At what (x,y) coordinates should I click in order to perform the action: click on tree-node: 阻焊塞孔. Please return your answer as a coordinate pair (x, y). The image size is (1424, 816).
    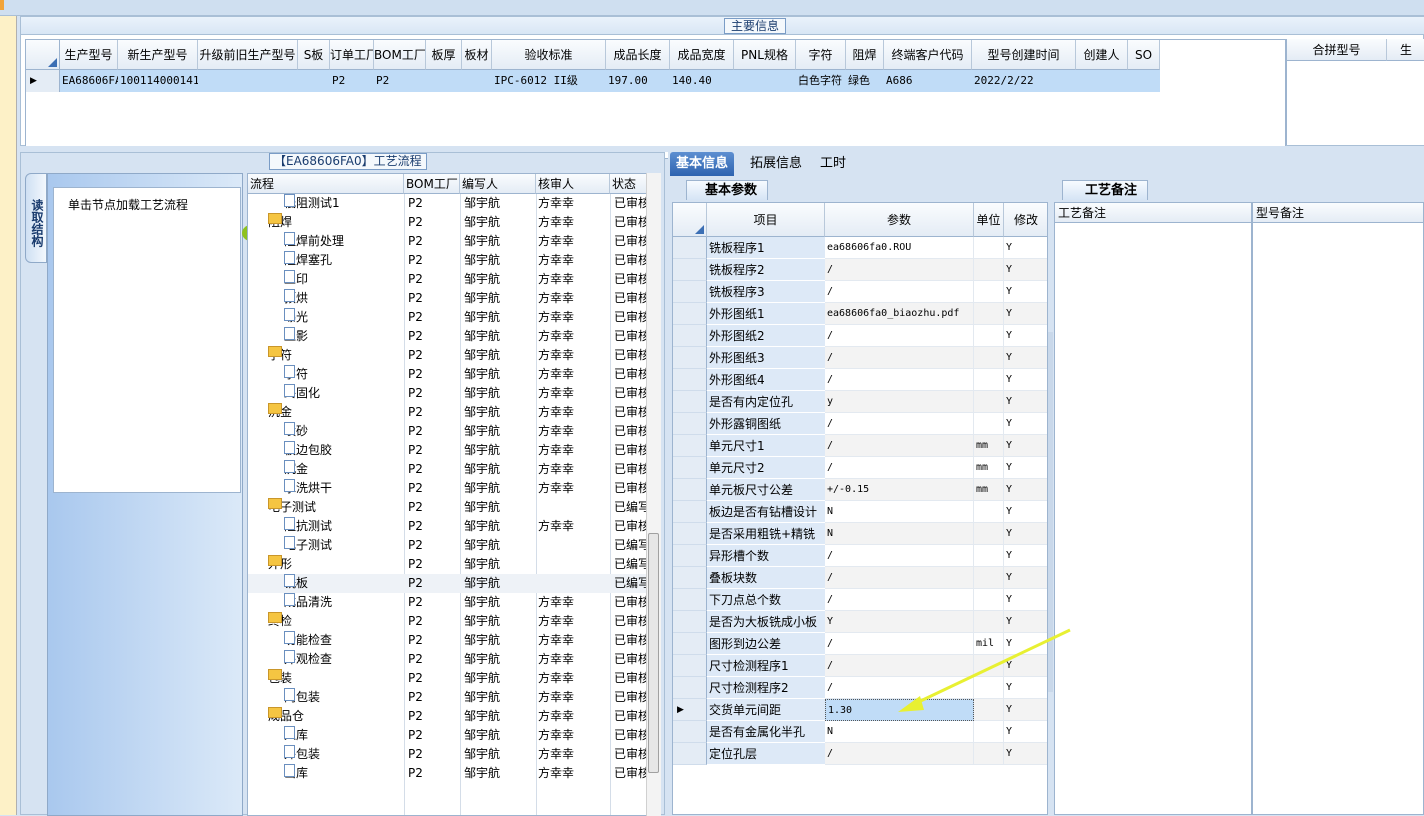
    Looking at the image, I should click on (308, 260).